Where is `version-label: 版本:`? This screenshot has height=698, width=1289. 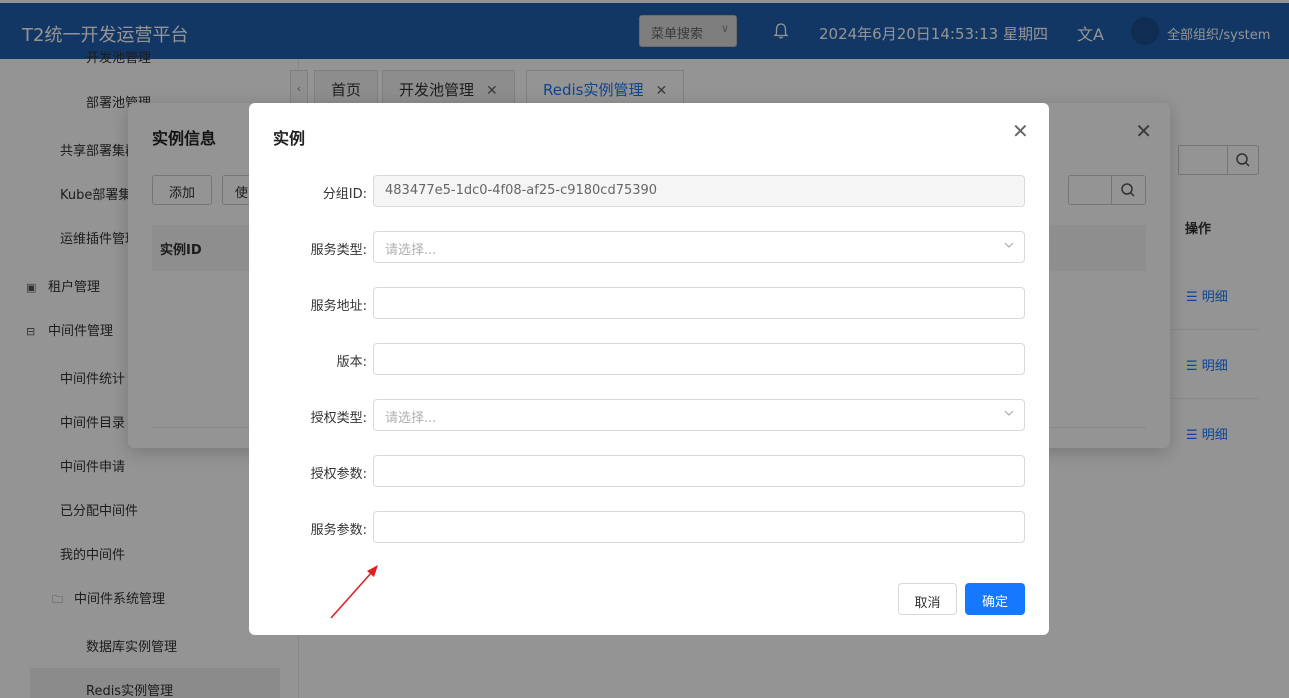
version-label: 版本: is located at coordinates (351, 362).